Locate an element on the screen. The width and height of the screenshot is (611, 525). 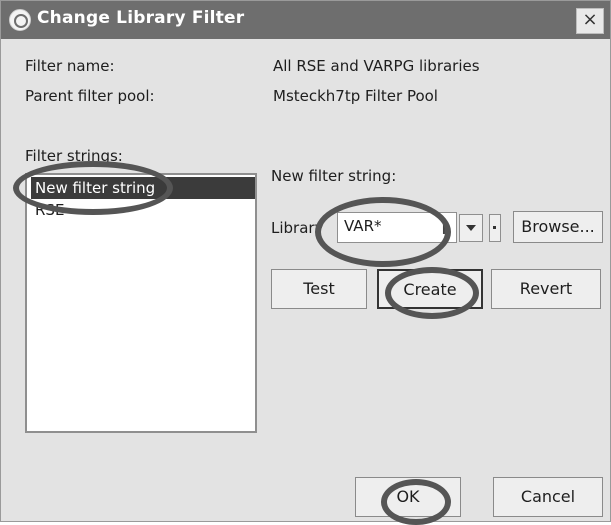
test-button-label: Test is located at coordinates (319, 288).